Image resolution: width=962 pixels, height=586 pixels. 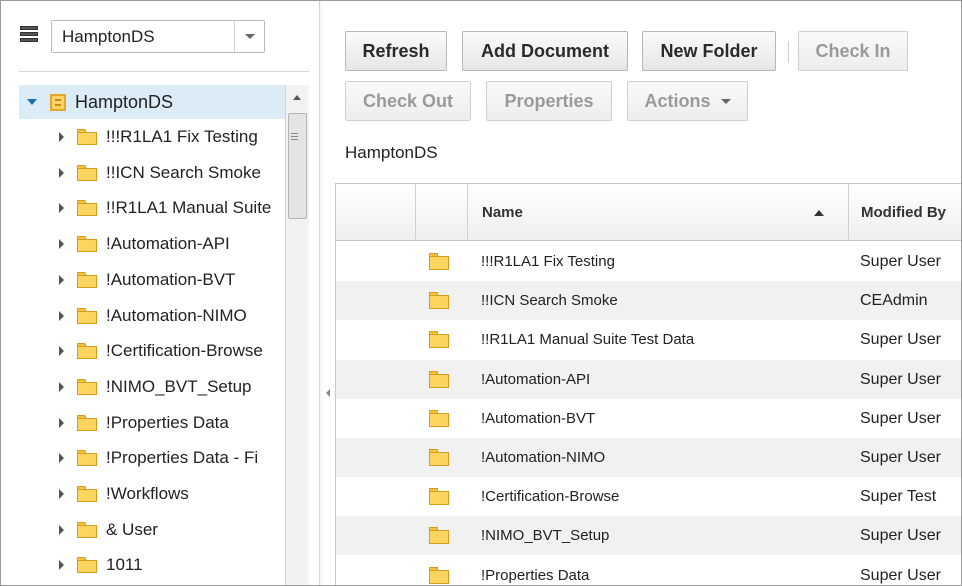 What do you see at coordinates (543, 457) in the screenshot?
I see `row-name: !Automation-NIMO` at bounding box center [543, 457].